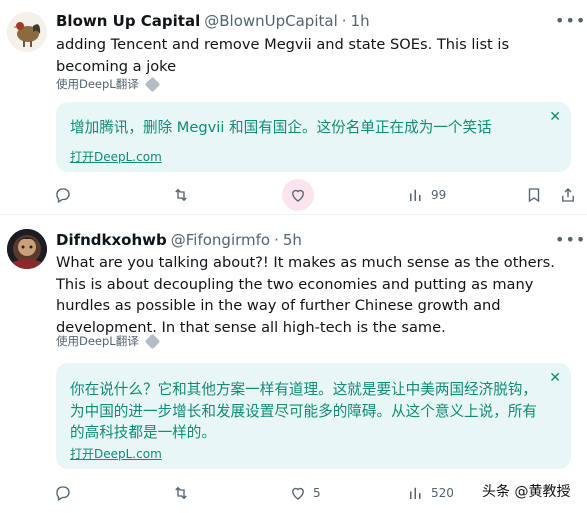 The image size is (587, 513). Describe the element at coordinates (271, 21) in the screenshot. I see `user-handle: @BlownUpCapital` at that location.